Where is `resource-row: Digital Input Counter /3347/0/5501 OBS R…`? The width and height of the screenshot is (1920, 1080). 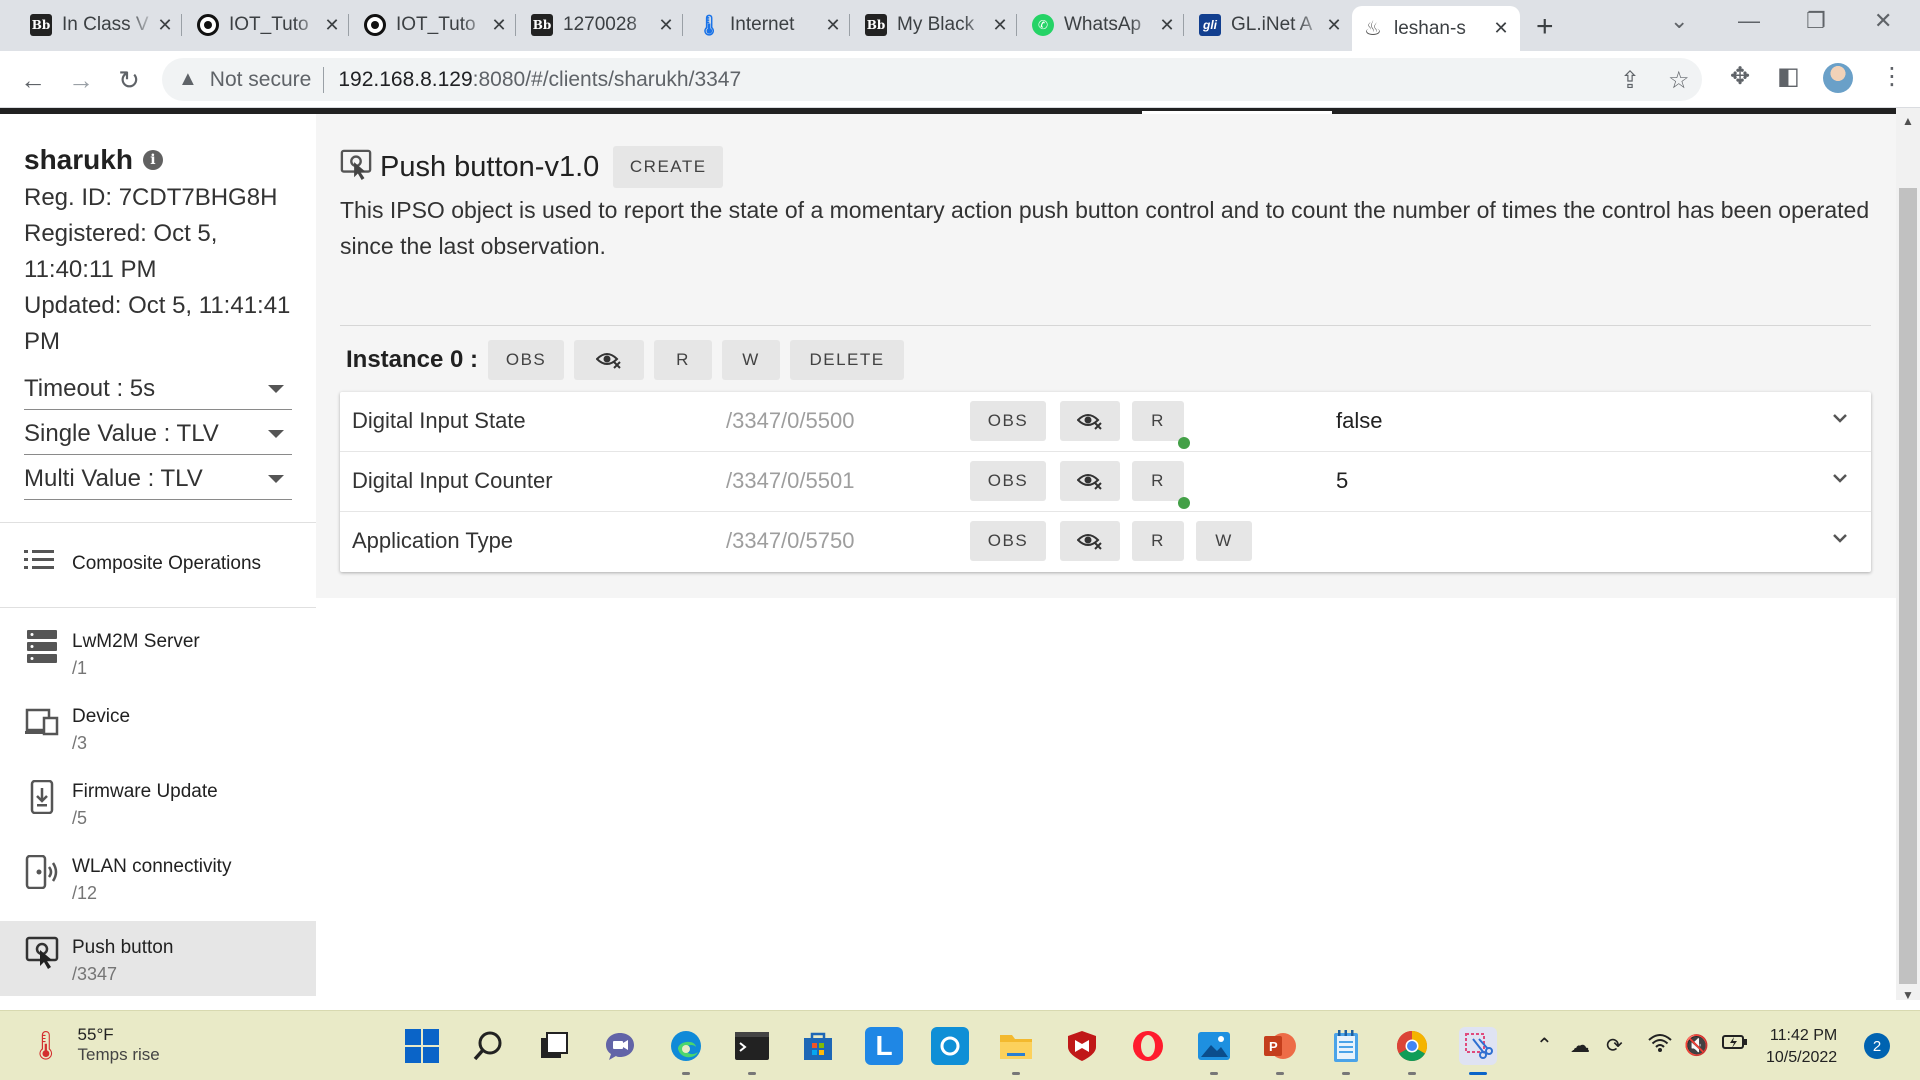
resource-row: Digital Input Counter /3347/0/5501 OBS R… is located at coordinates (1105, 482).